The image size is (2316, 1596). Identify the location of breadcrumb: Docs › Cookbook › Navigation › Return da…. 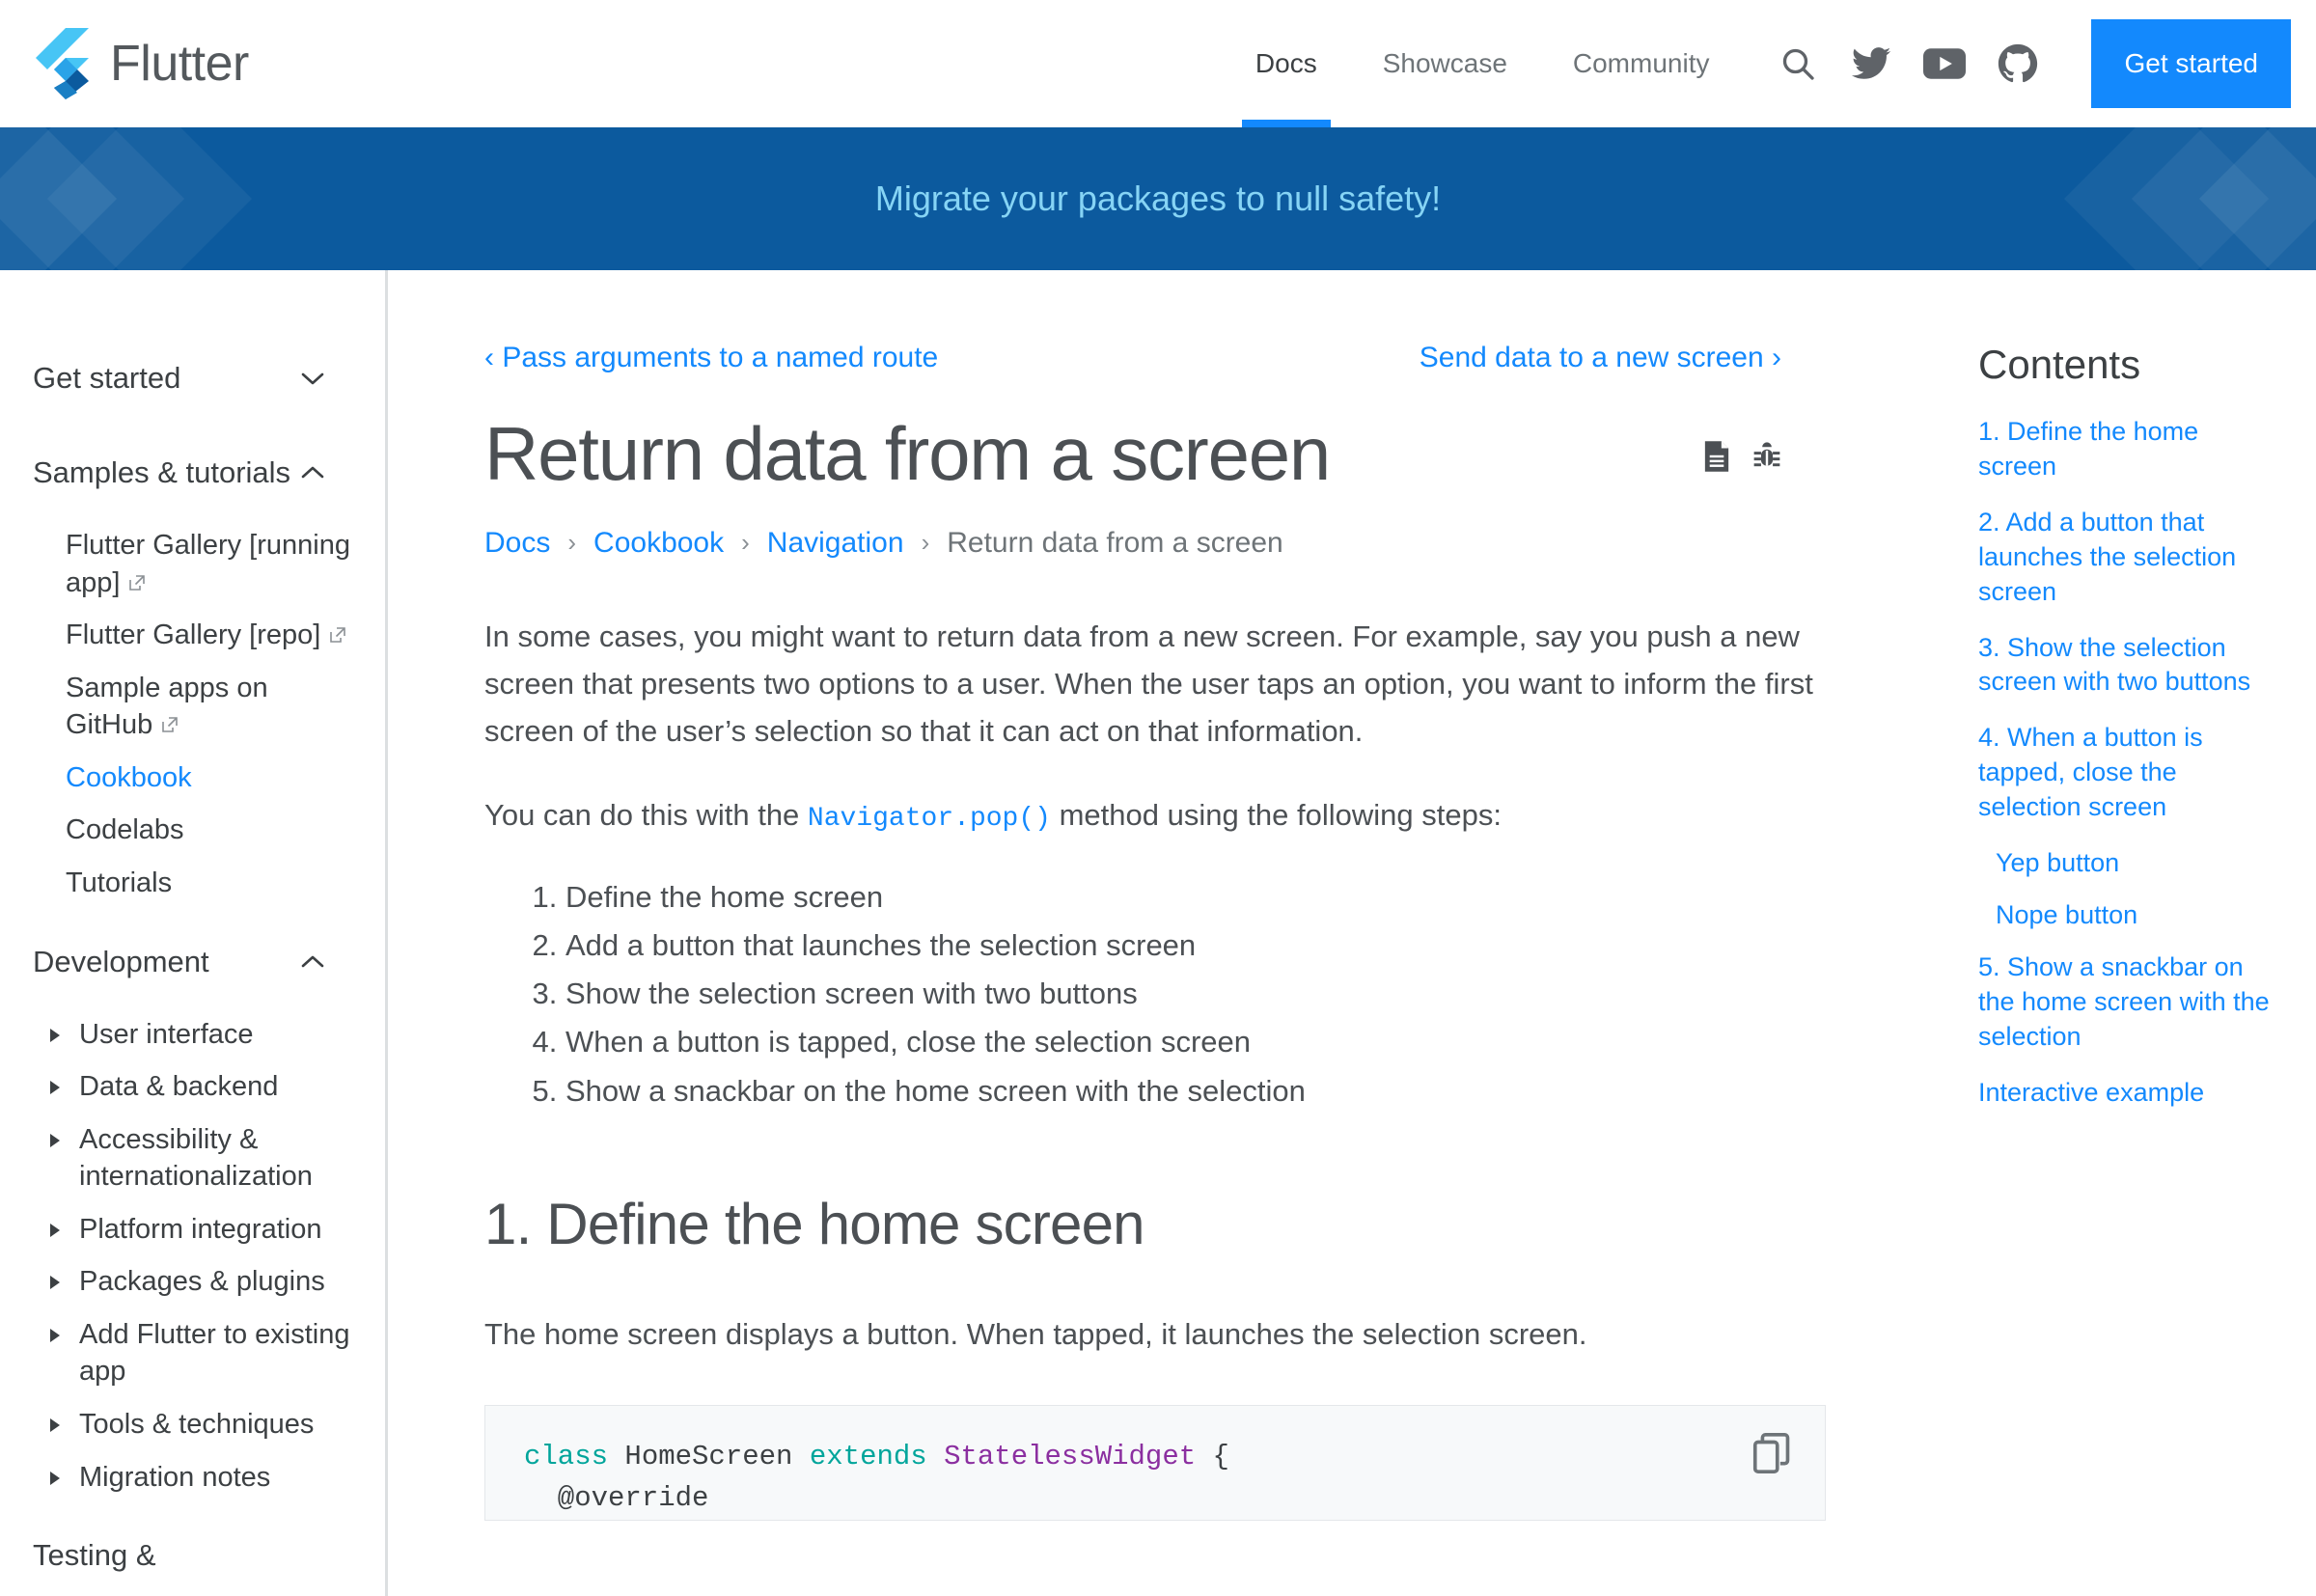
(1159, 544).